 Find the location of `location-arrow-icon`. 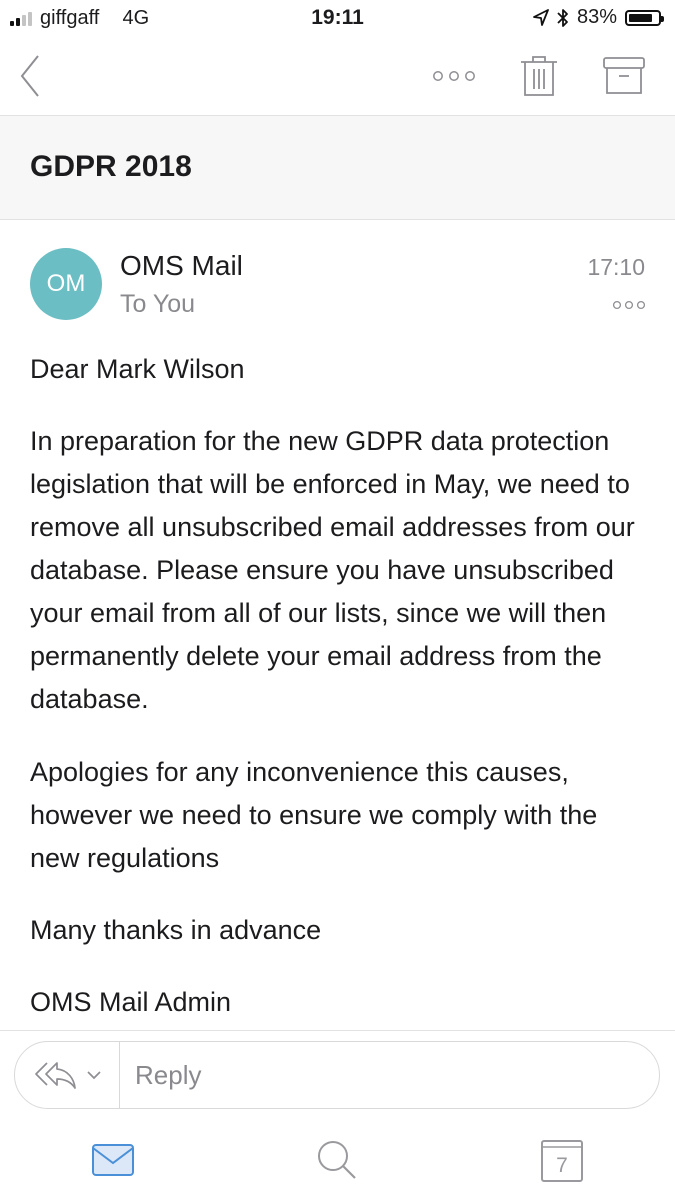

location-arrow-icon is located at coordinates (541, 17).